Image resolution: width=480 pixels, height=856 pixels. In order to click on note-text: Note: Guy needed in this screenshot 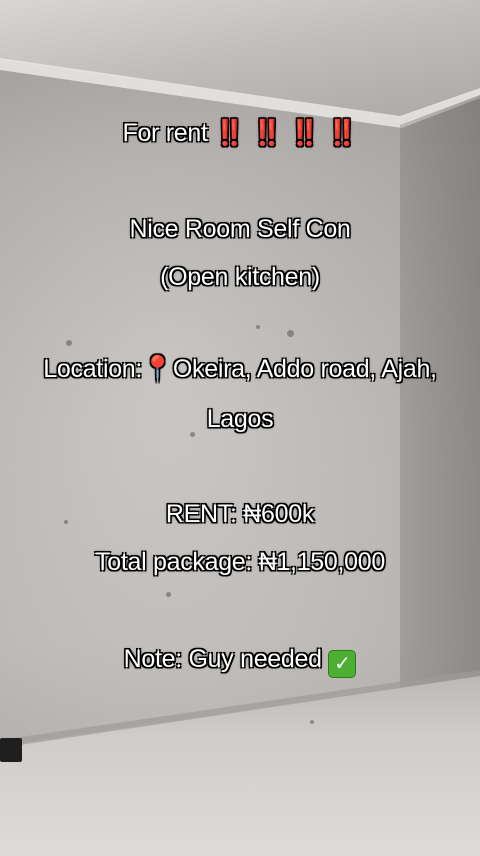, I will do `click(222, 659)`.